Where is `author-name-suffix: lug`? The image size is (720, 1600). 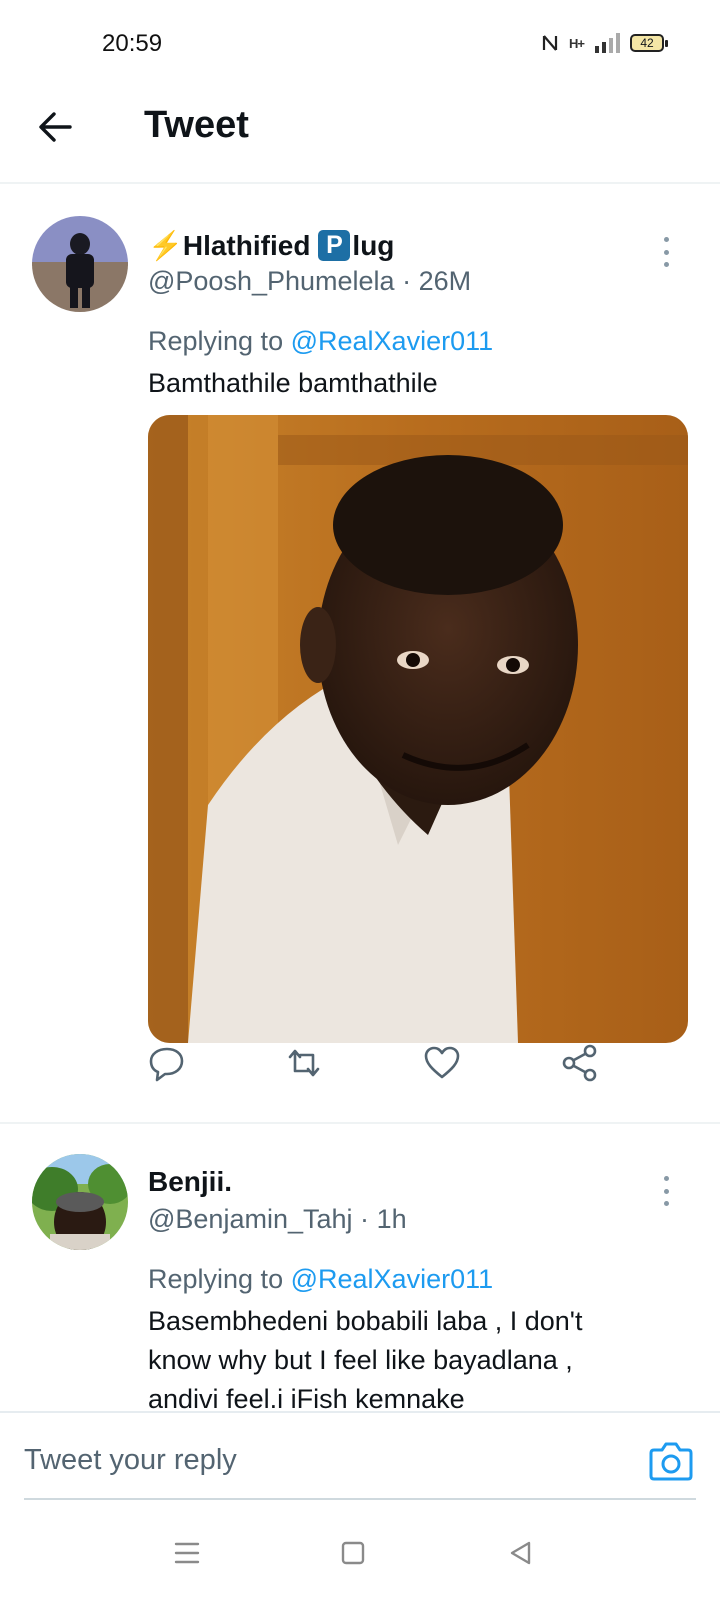
author-name-suffix: lug is located at coordinates (373, 245).